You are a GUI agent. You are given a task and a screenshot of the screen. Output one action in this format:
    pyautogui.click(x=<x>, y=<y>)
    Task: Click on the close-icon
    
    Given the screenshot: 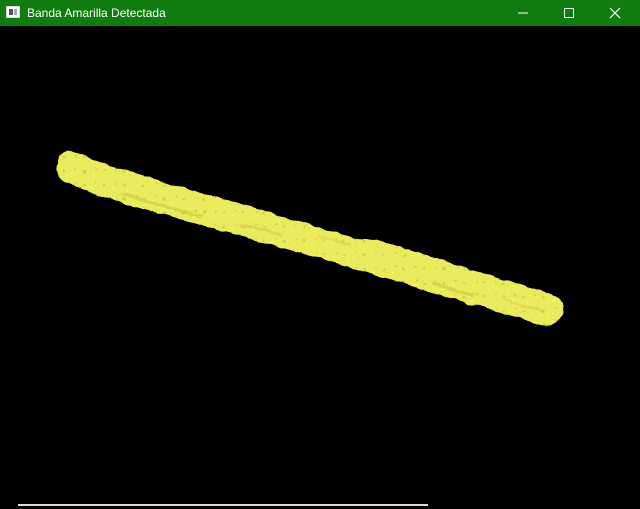 What is the action you would take?
    pyautogui.click(x=615, y=13)
    